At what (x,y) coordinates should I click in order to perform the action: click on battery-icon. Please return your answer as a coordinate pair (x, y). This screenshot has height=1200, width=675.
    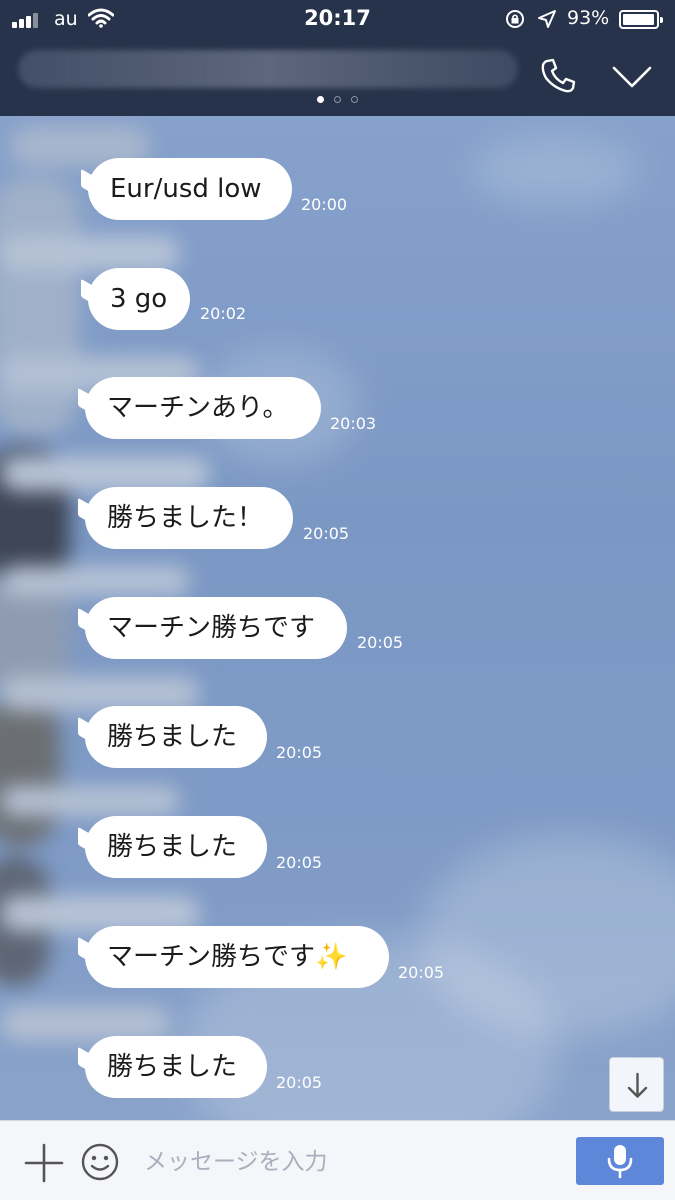
    Looking at the image, I should click on (641, 19).